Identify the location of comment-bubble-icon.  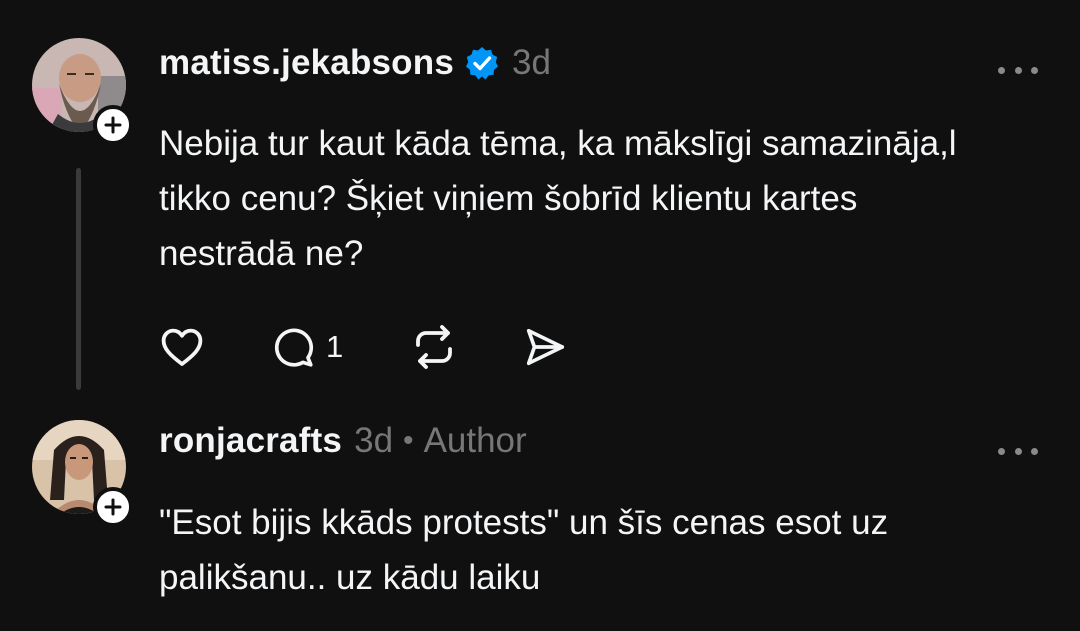
(294, 347).